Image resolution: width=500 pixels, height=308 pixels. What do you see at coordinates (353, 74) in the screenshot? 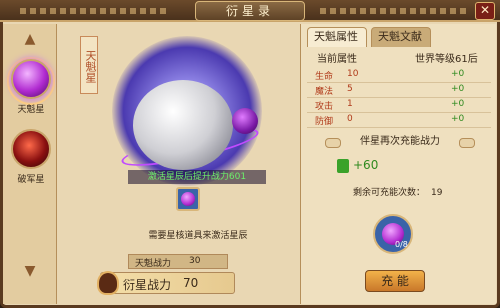
I see `attr-value: 10` at bounding box center [353, 74].